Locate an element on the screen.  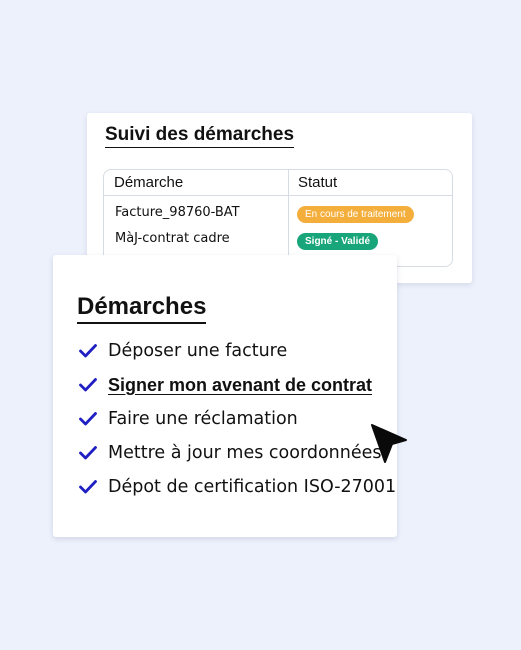
status-badge: En cours de traitement is located at coordinates (355, 214).